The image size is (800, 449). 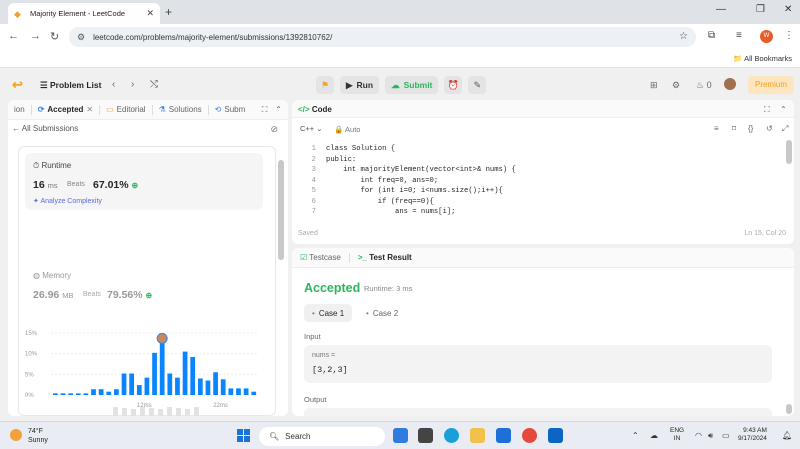 I want to click on profile-avatar: W, so click(x=766, y=36).